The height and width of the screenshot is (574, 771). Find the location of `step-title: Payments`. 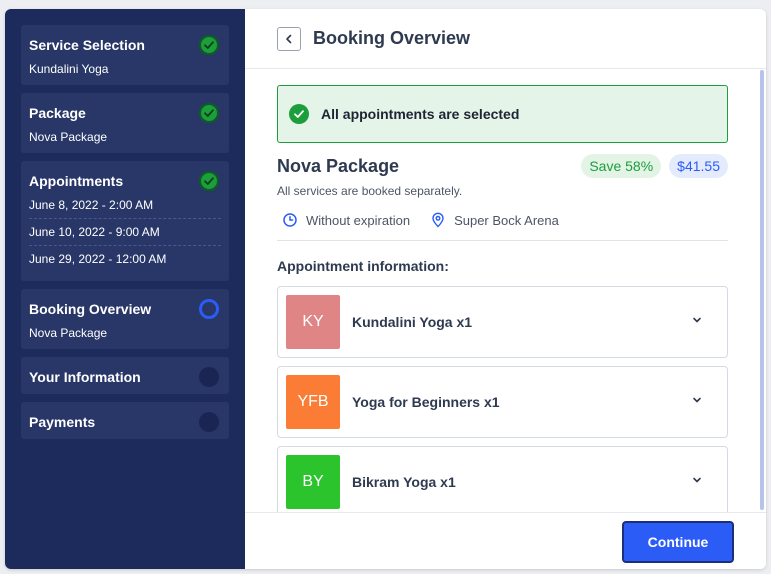

step-title: Payments is located at coordinates (62, 422).